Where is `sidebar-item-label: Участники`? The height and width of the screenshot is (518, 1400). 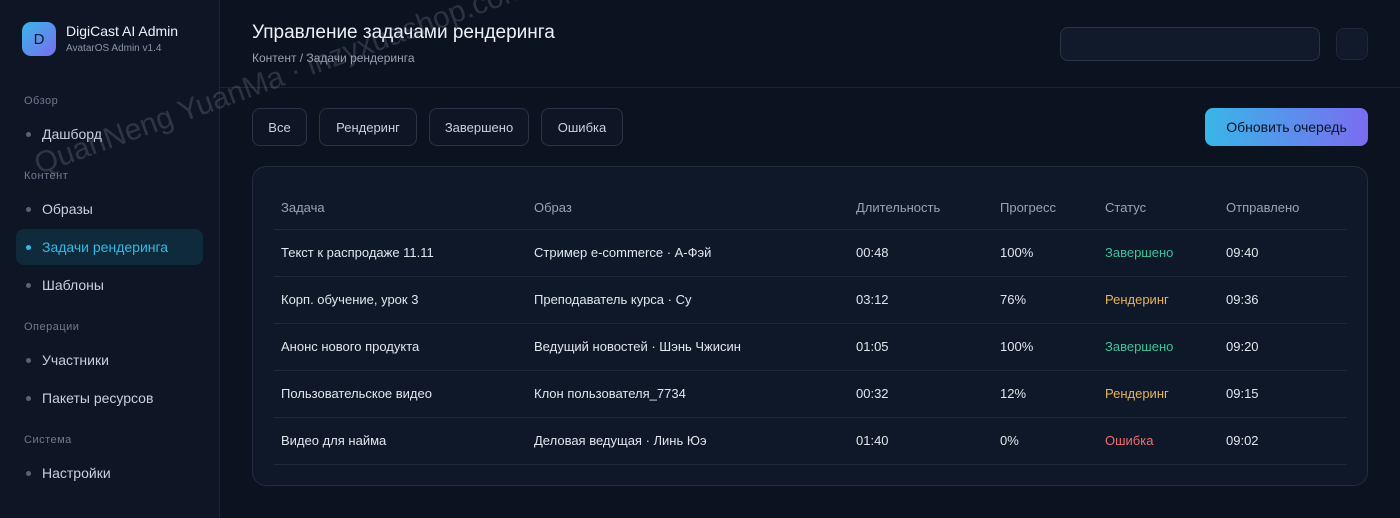
sidebar-item-label: Участники is located at coordinates (75, 360).